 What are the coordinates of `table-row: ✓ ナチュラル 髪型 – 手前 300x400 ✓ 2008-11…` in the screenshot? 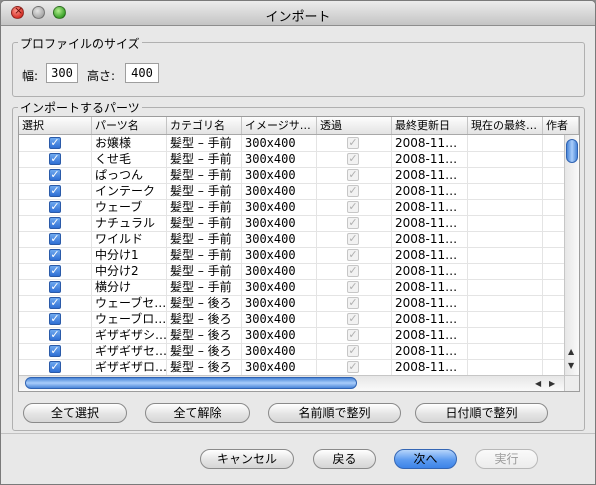 It's located at (299, 223).